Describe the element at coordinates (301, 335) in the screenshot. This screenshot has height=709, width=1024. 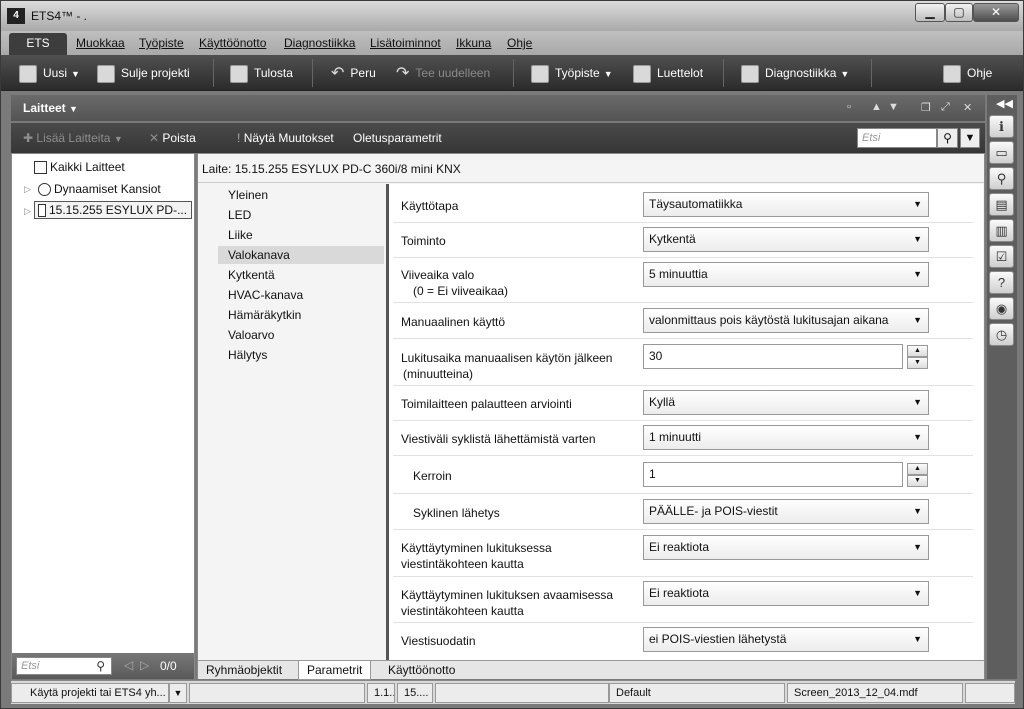
I see `category-valoarvo: Valoarvo` at that location.